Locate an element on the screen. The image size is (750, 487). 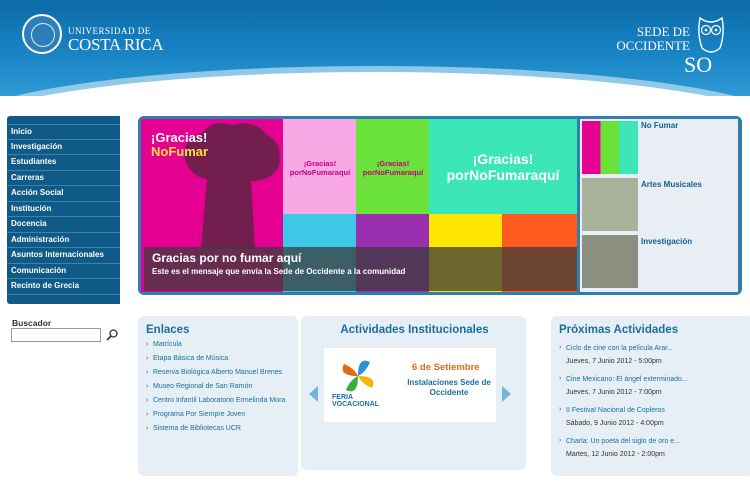
search-label: Buscador is located at coordinates (32, 323).